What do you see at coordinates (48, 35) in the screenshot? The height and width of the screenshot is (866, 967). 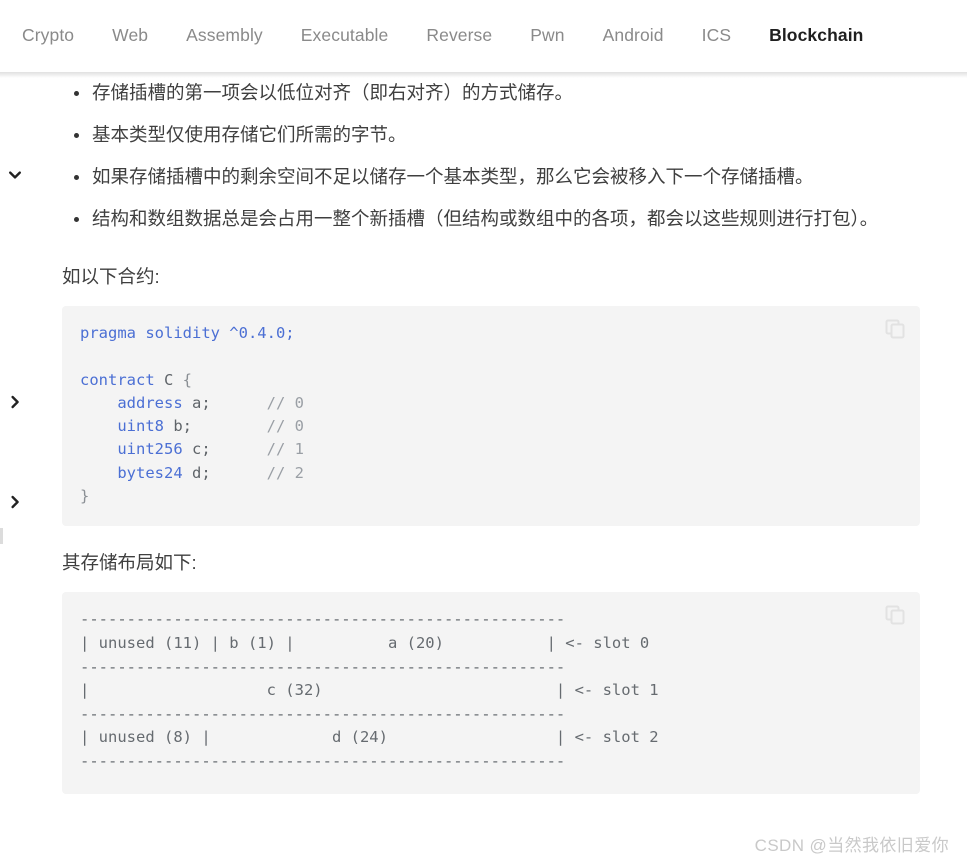 I see `nav-item-crypto: Crypto` at bounding box center [48, 35].